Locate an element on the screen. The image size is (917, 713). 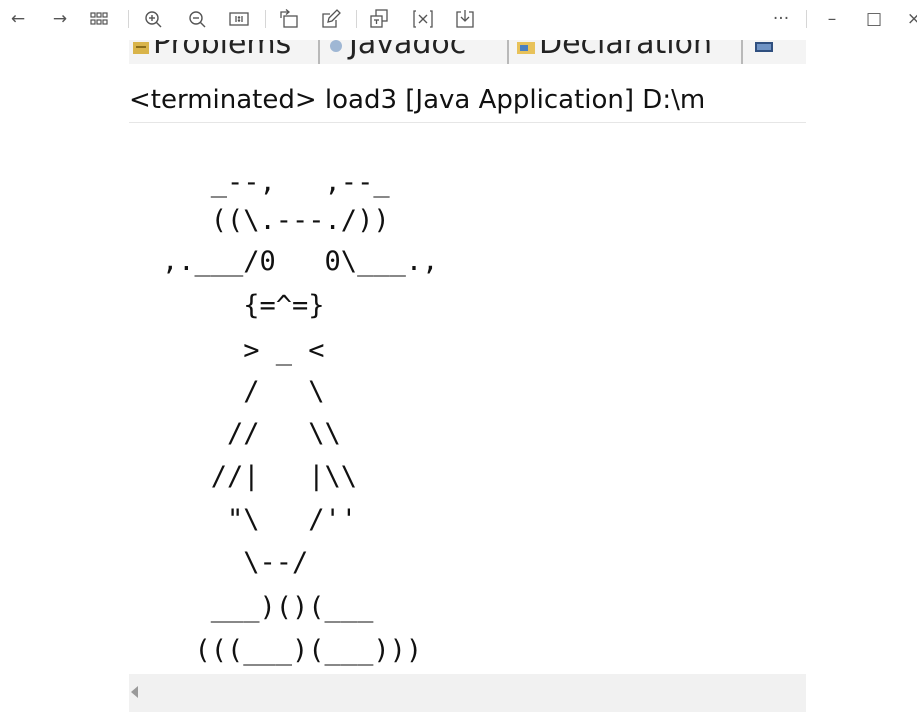
rotate-left-icon is located at coordinates (289, 19).